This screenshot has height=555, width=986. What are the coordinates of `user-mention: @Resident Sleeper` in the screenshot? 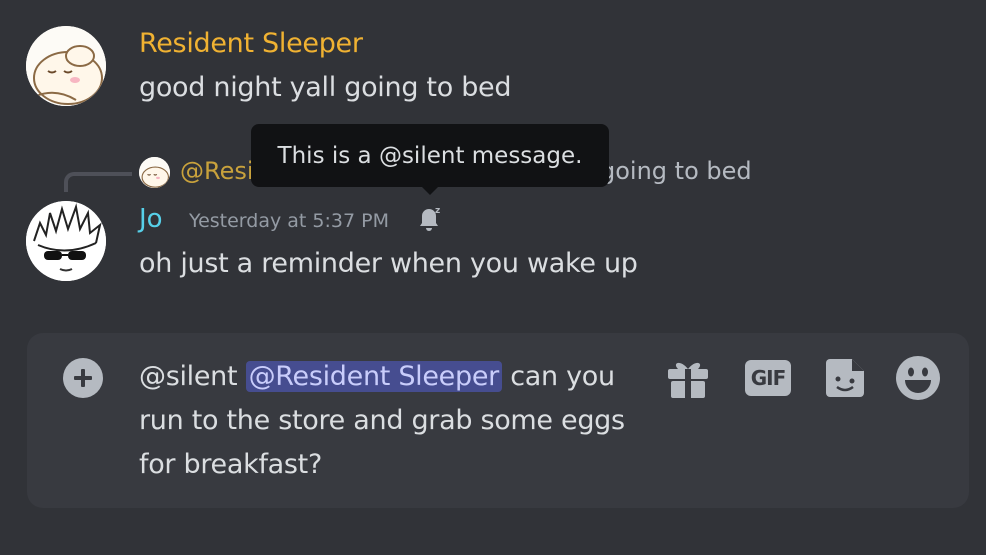 It's located at (373, 376).